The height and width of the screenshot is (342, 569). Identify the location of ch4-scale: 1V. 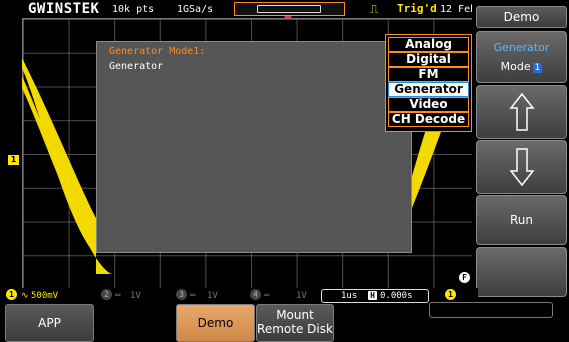
(301, 296).